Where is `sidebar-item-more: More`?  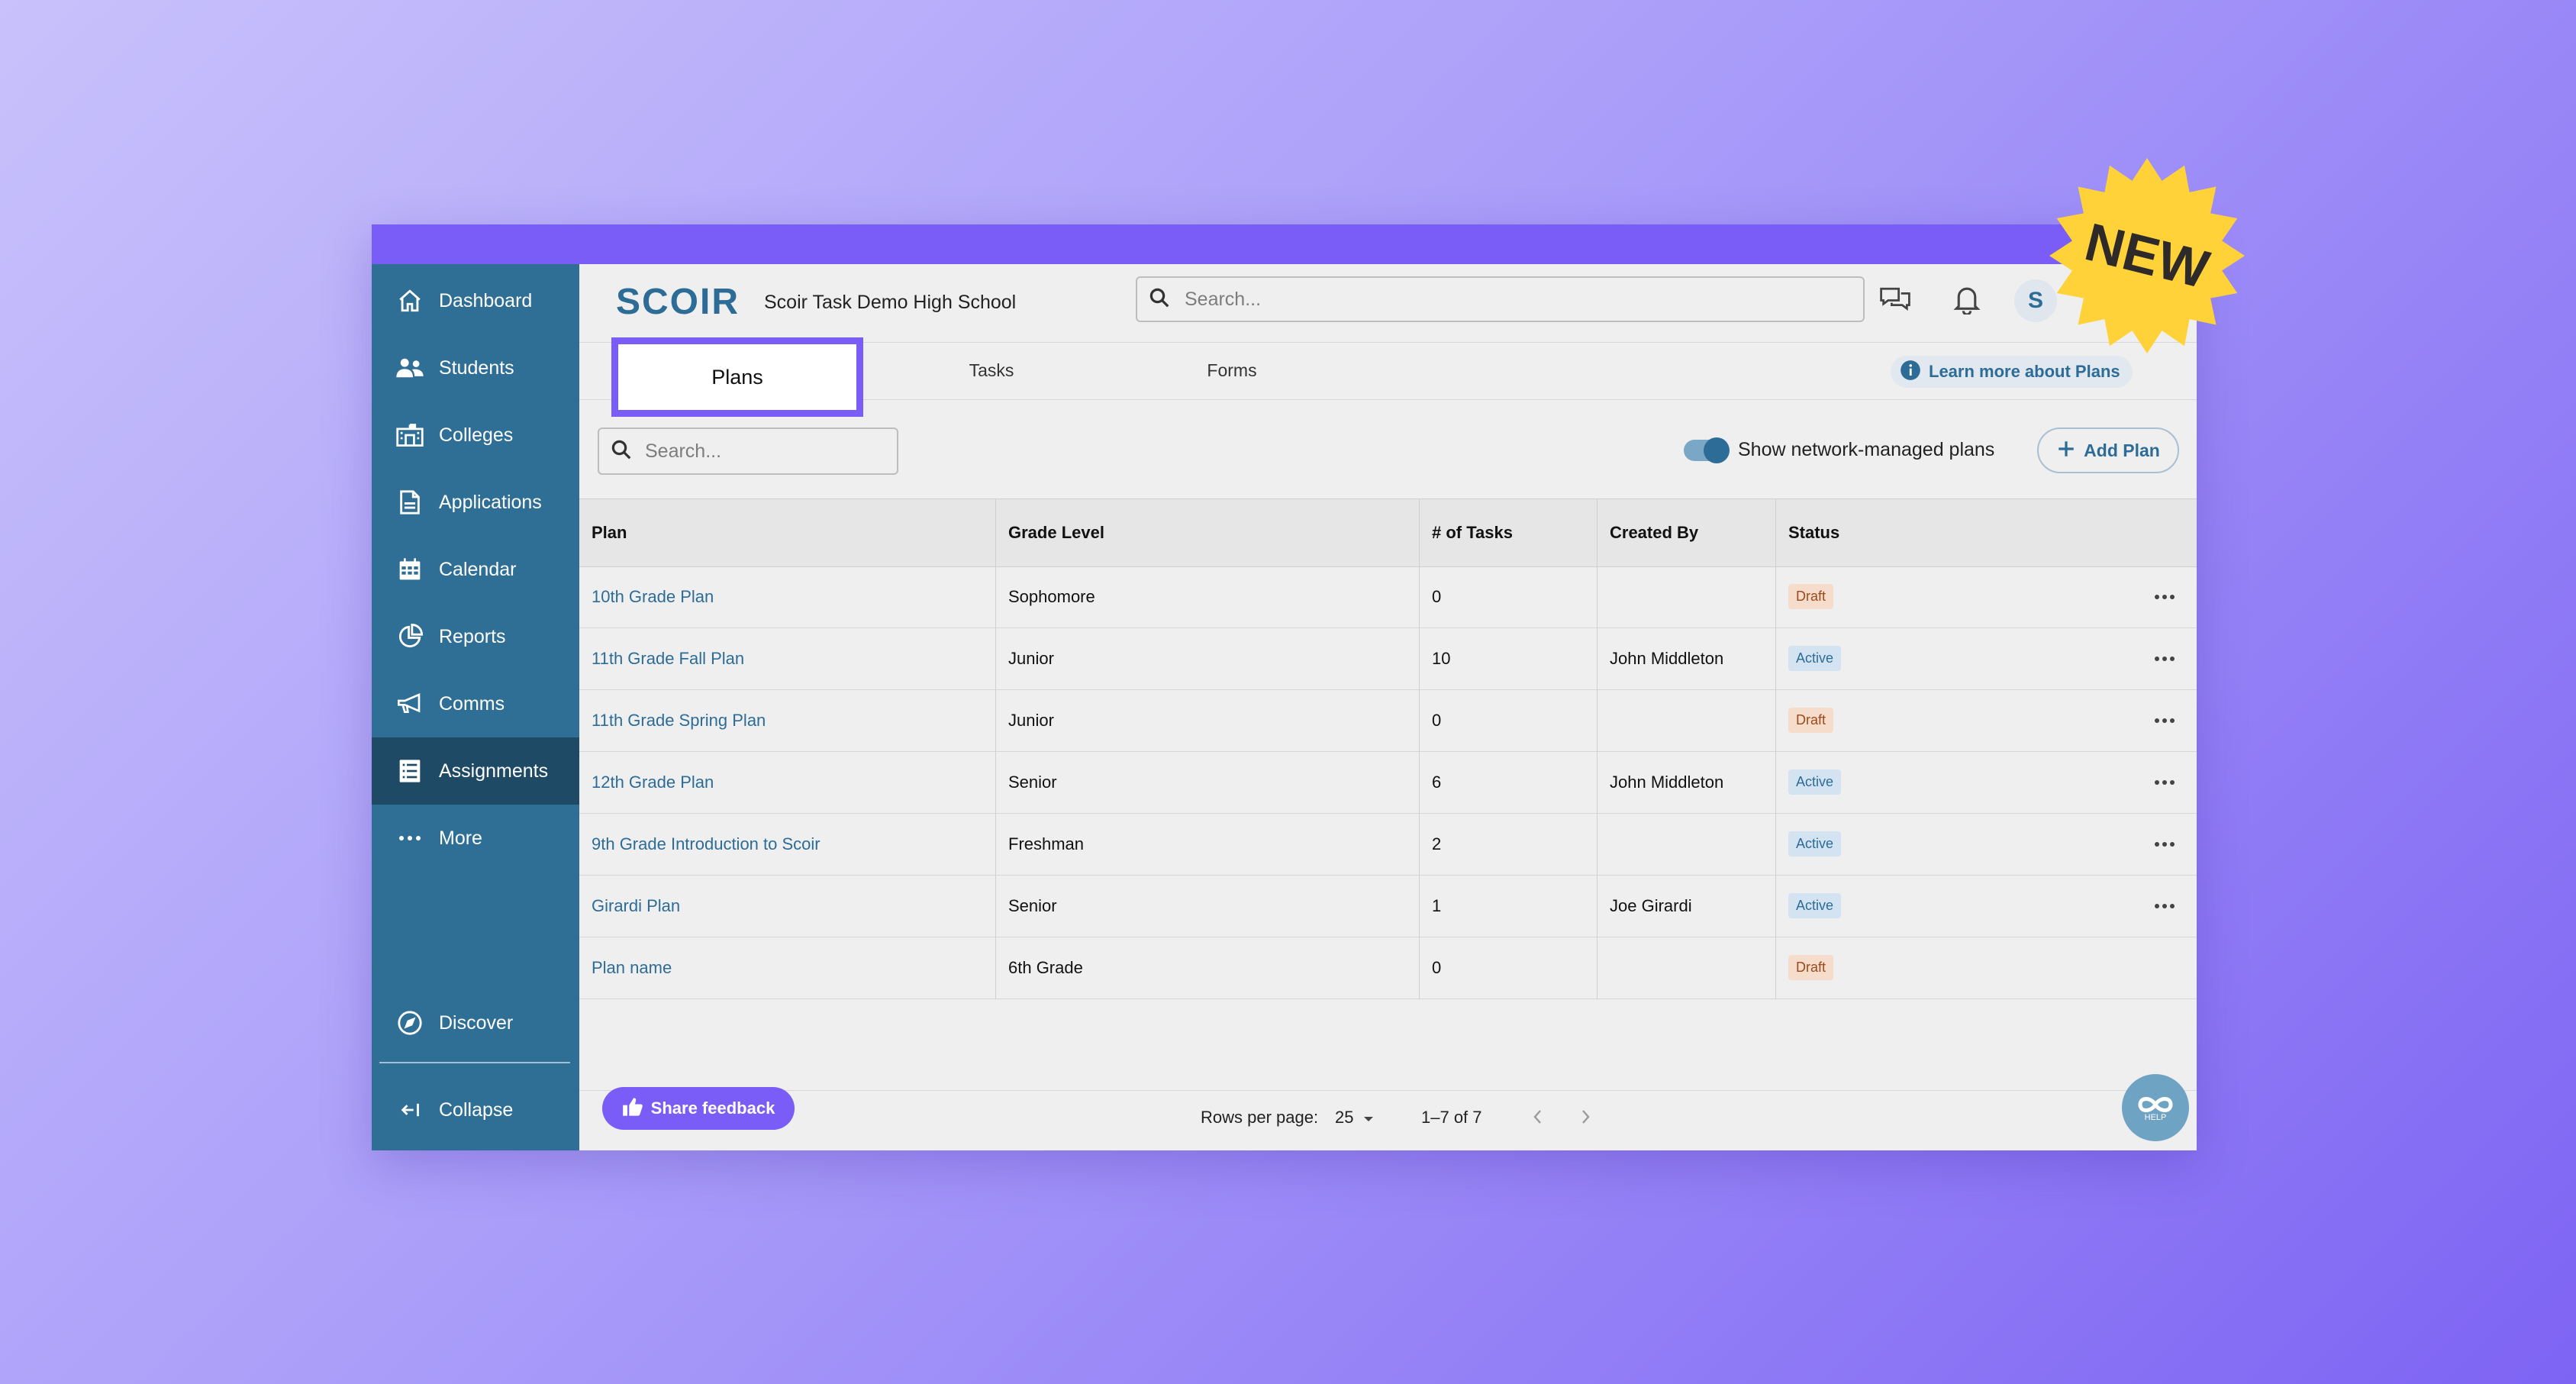
sidebar-item-more: More is located at coordinates (476, 838).